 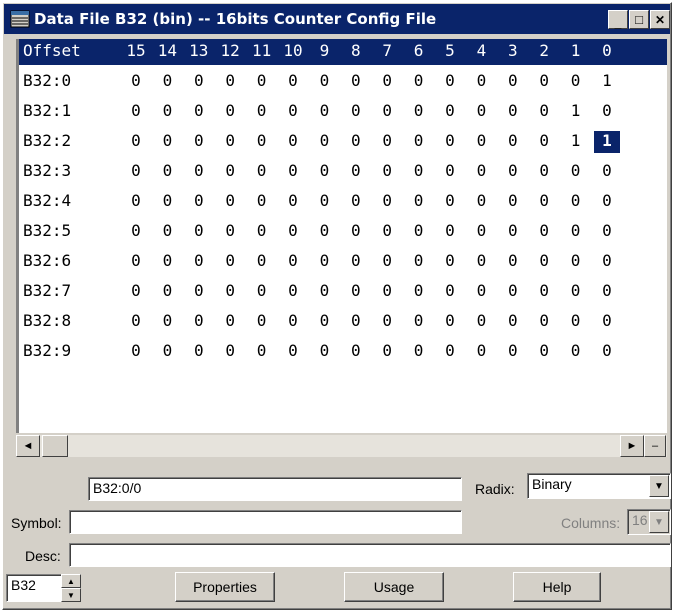 I want to click on horizontal-scrollbar: ◄ ► –, so click(x=341, y=446).